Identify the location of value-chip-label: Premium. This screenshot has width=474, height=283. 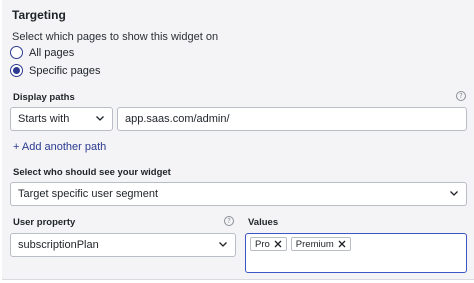
(314, 244).